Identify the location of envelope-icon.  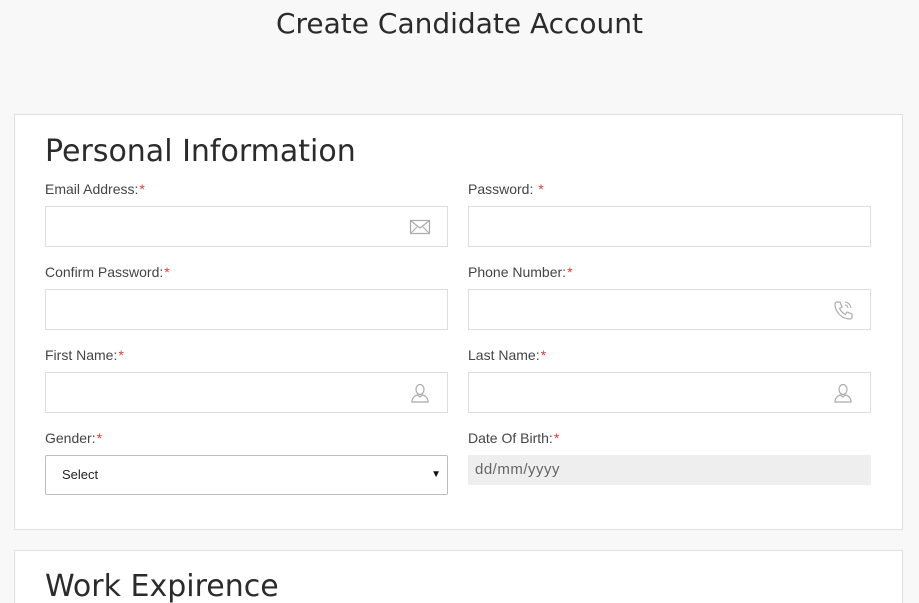
(420, 227).